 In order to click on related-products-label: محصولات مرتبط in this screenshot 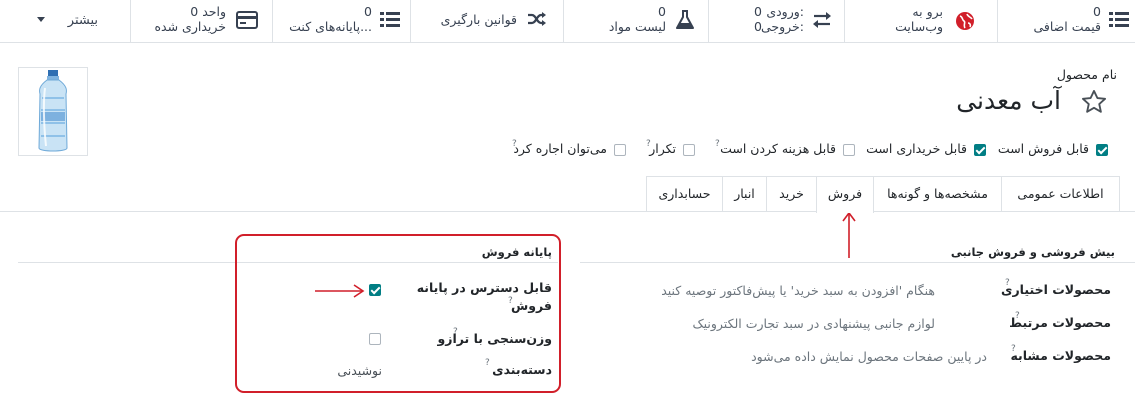, I will do `click(1060, 322)`.